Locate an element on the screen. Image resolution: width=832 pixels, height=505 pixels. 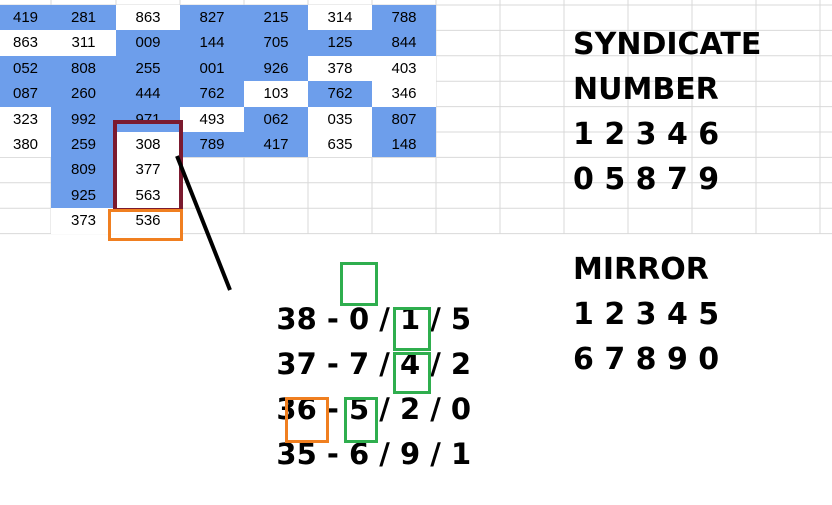
mirror-digits-row-2: 6 7 8 9 0 is located at coordinates (646, 359).